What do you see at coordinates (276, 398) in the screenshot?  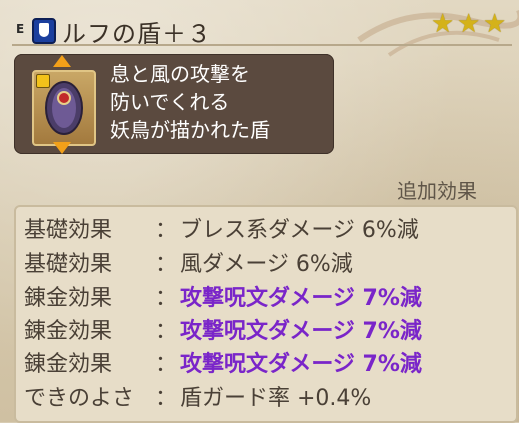 I see `effect-value: 盾ガード率 +0.4%` at bounding box center [276, 398].